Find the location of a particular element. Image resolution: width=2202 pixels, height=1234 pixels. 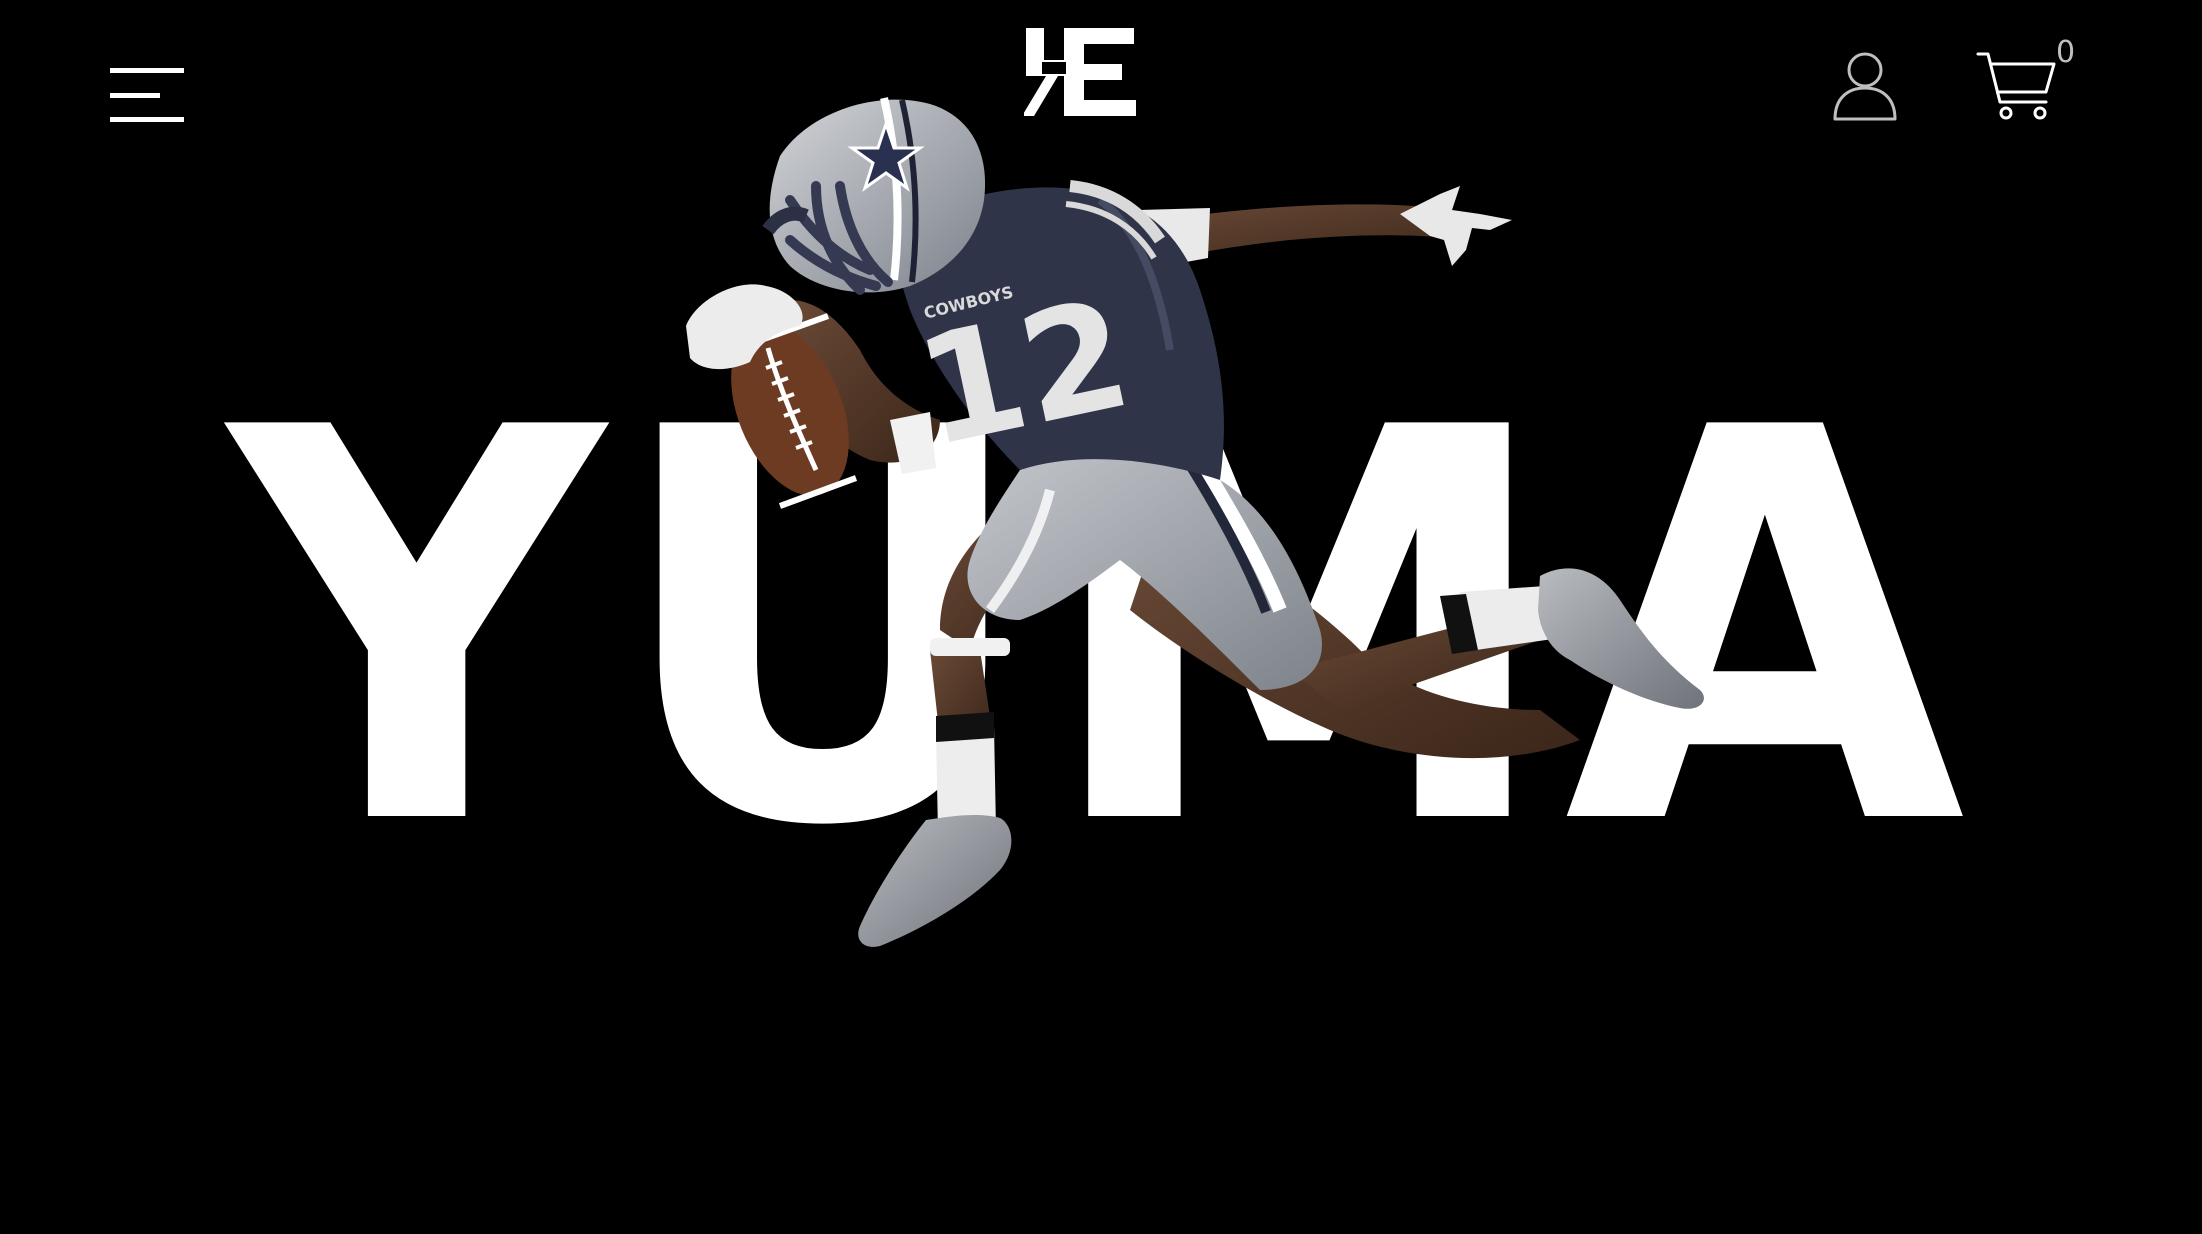

cart-button is located at coordinates (2017, 86).